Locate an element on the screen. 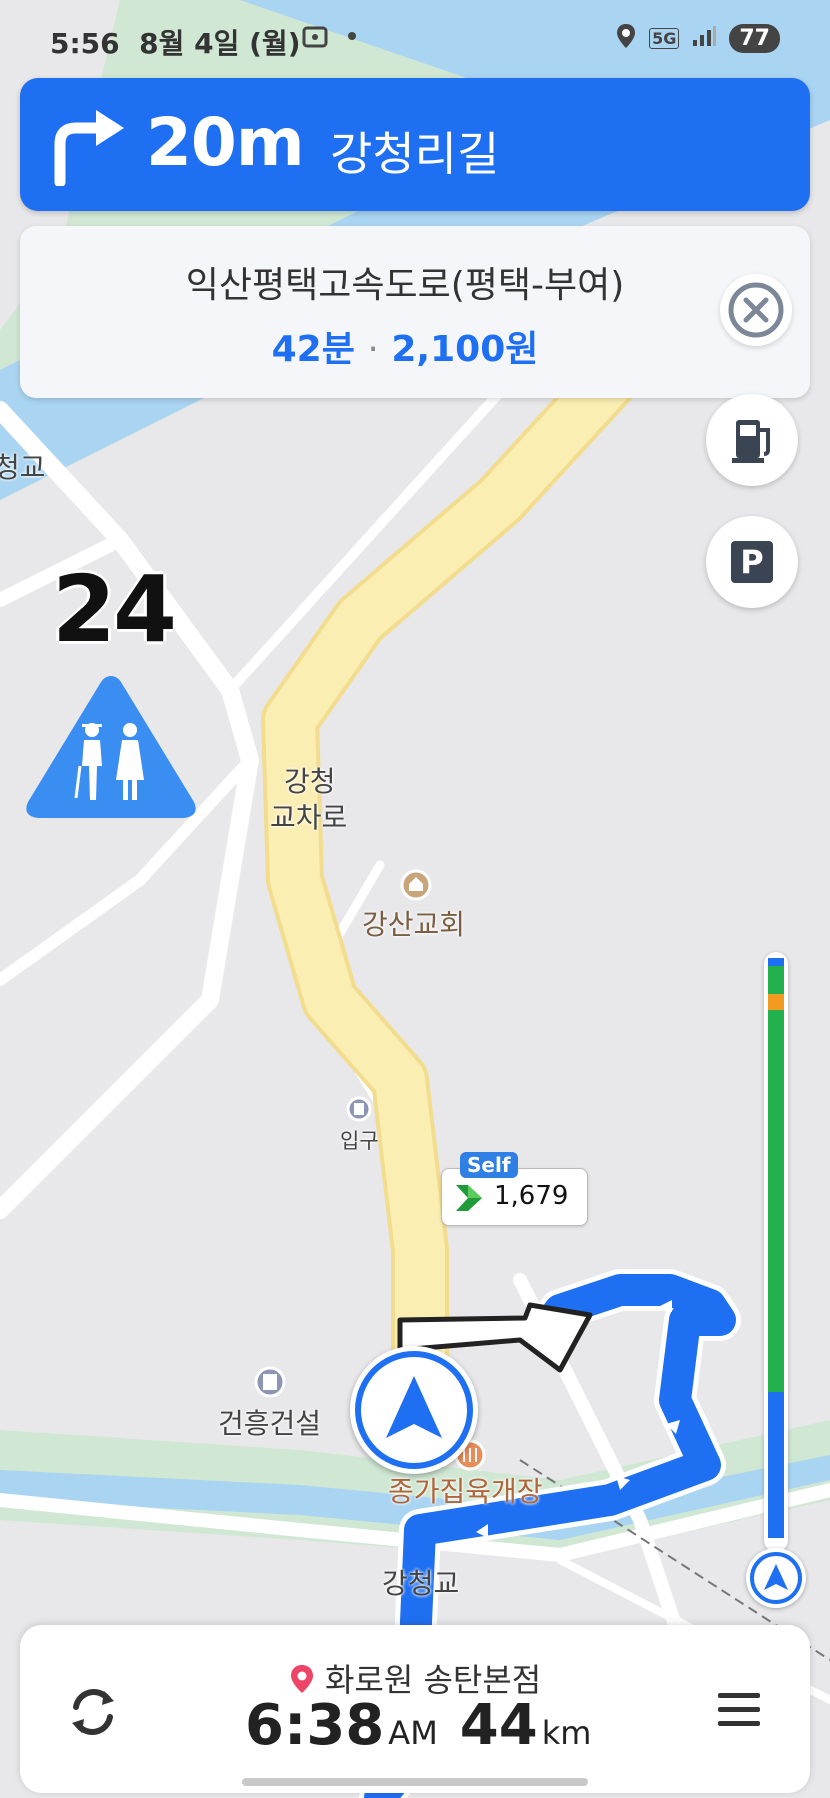 The width and height of the screenshot is (830, 1798). interchange-label-line1: 강청 is located at coordinates (310, 781).